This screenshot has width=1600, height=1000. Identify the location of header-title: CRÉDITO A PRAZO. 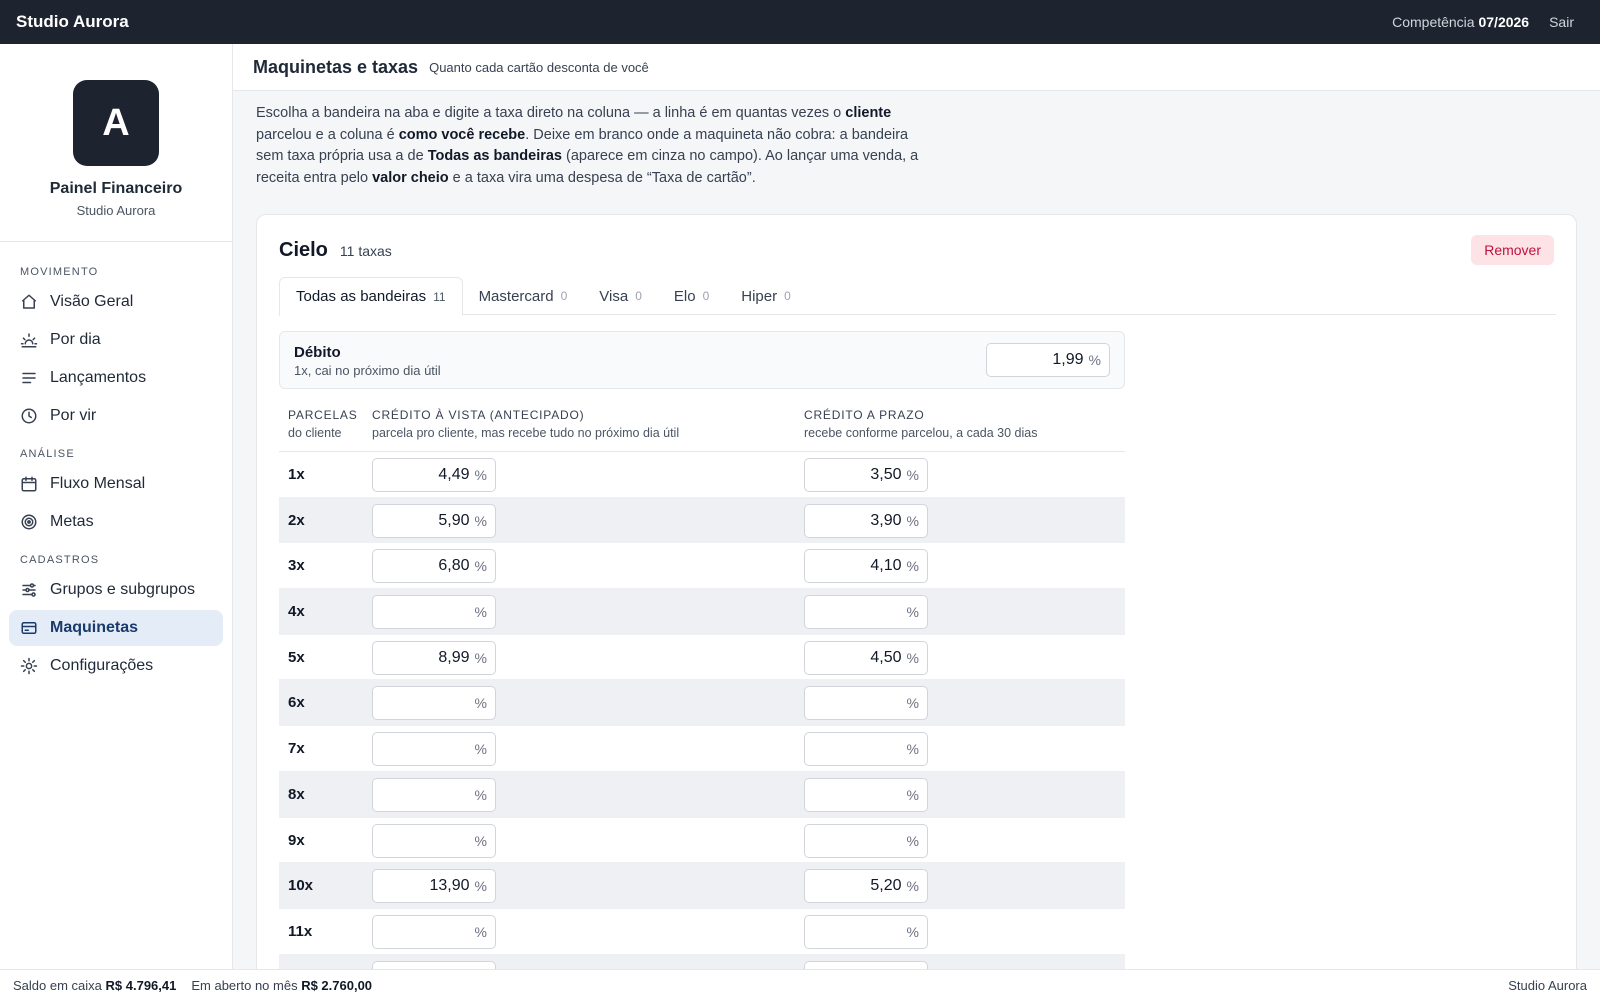
(864, 415).